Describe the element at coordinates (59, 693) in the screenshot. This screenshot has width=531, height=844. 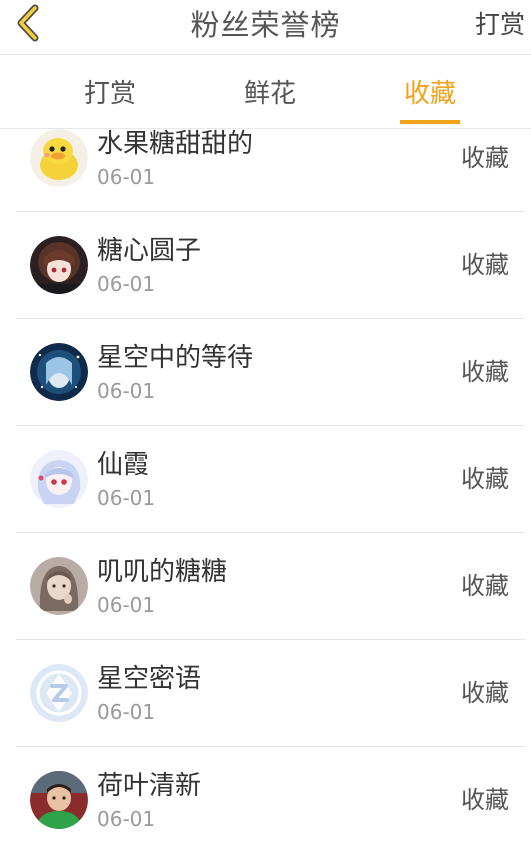
I see `default-avatar-icon` at that location.